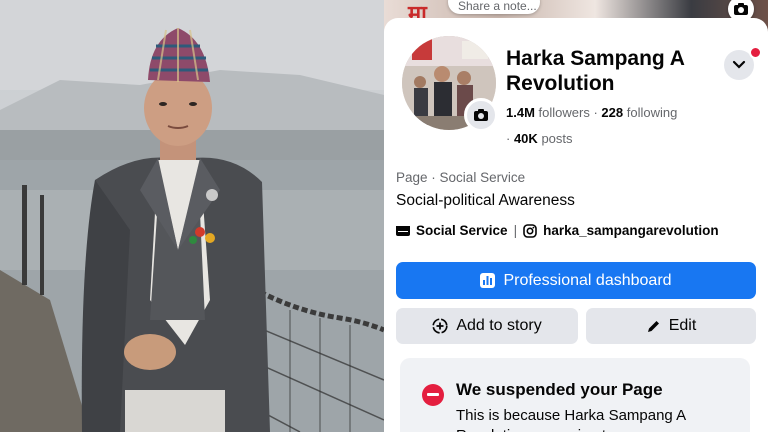 Image resolution: width=768 pixels, height=432 pixels. What do you see at coordinates (612, 112) in the screenshot?
I see `following-count: 228` at bounding box center [612, 112].